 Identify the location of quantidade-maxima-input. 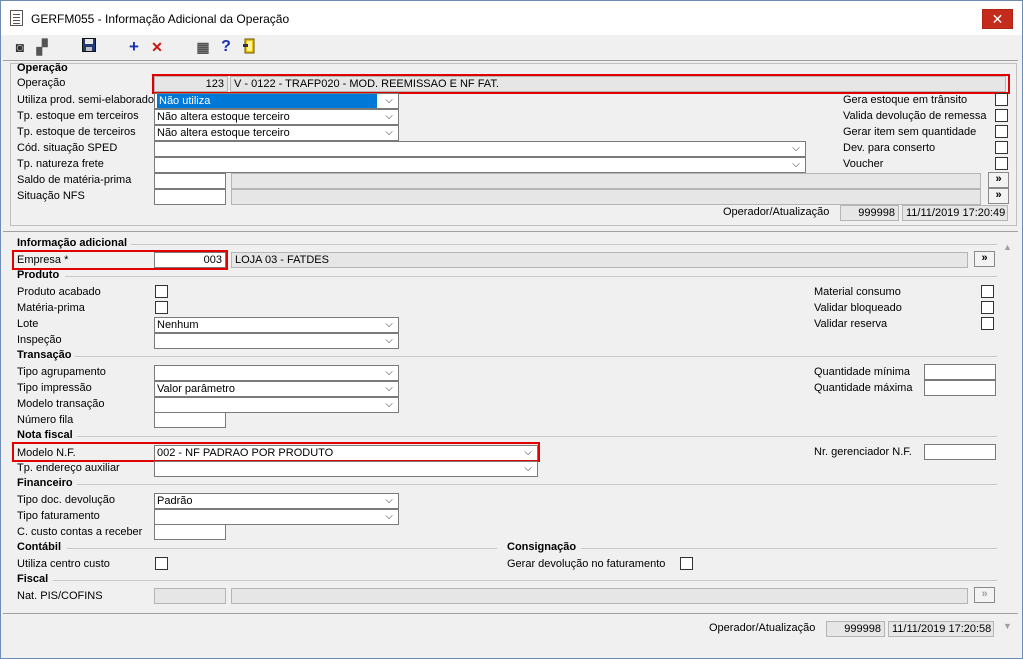
(960, 388).